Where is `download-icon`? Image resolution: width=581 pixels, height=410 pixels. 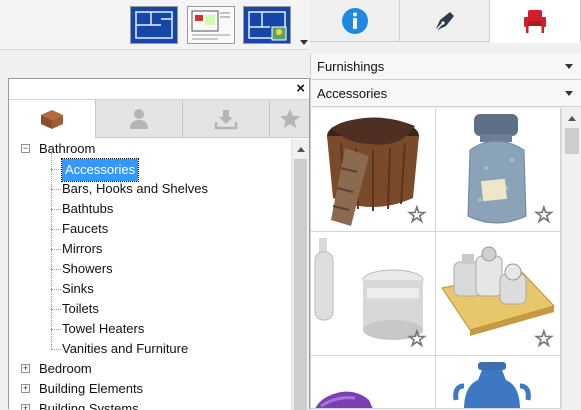
download-icon is located at coordinates (226, 120).